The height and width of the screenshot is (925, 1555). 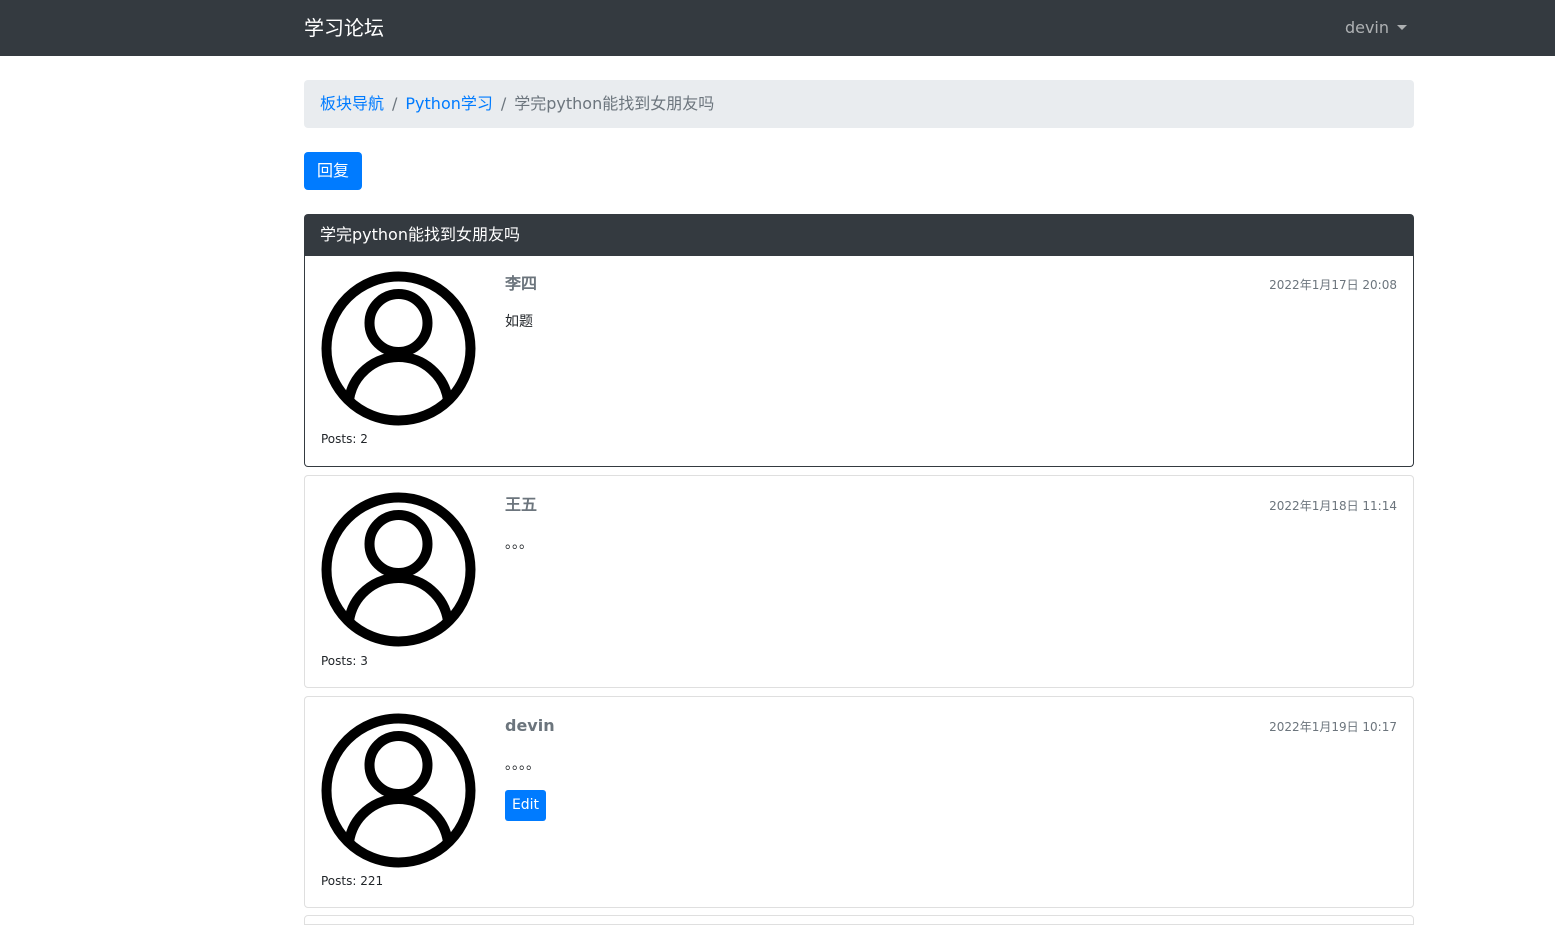 What do you see at coordinates (1366, 27) in the screenshot?
I see `user-name: devin` at bounding box center [1366, 27].